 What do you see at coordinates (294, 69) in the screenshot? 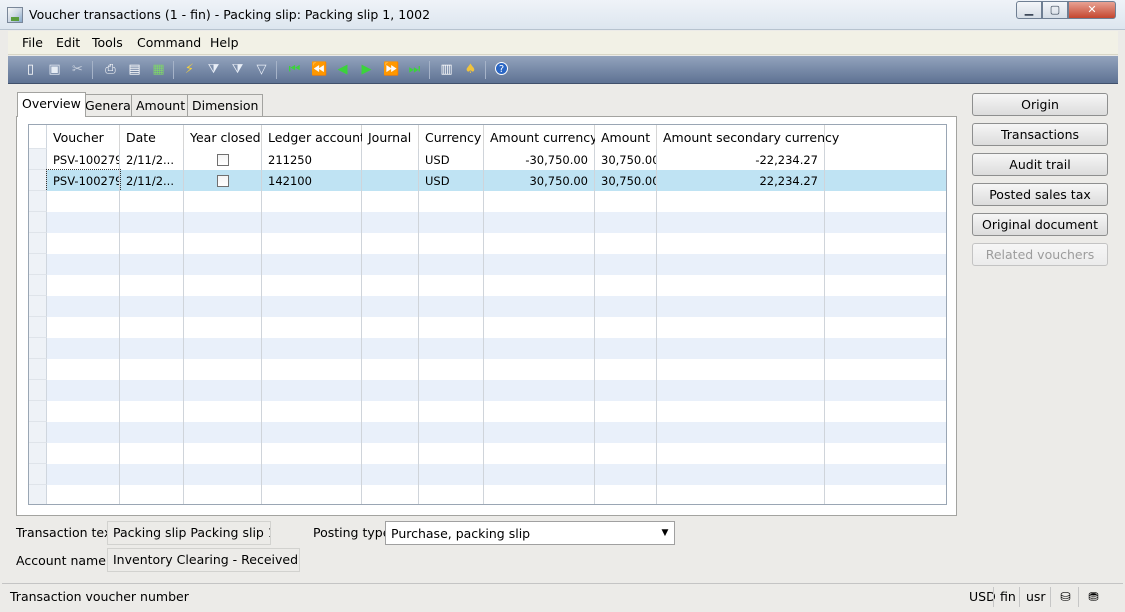
I see `first-record-icon: ⏮` at bounding box center [294, 69].